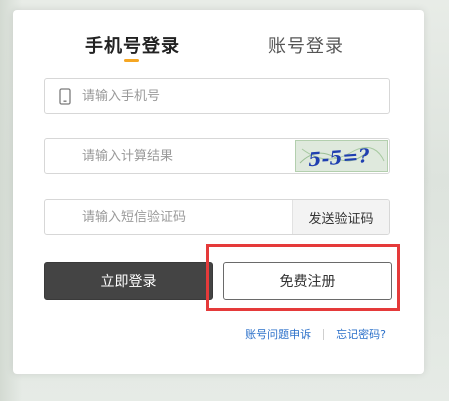 The image size is (449, 401). Describe the element at coordinates (339, 158) in the screenshot. I see `captcha-text: 5-5=?` at that location.